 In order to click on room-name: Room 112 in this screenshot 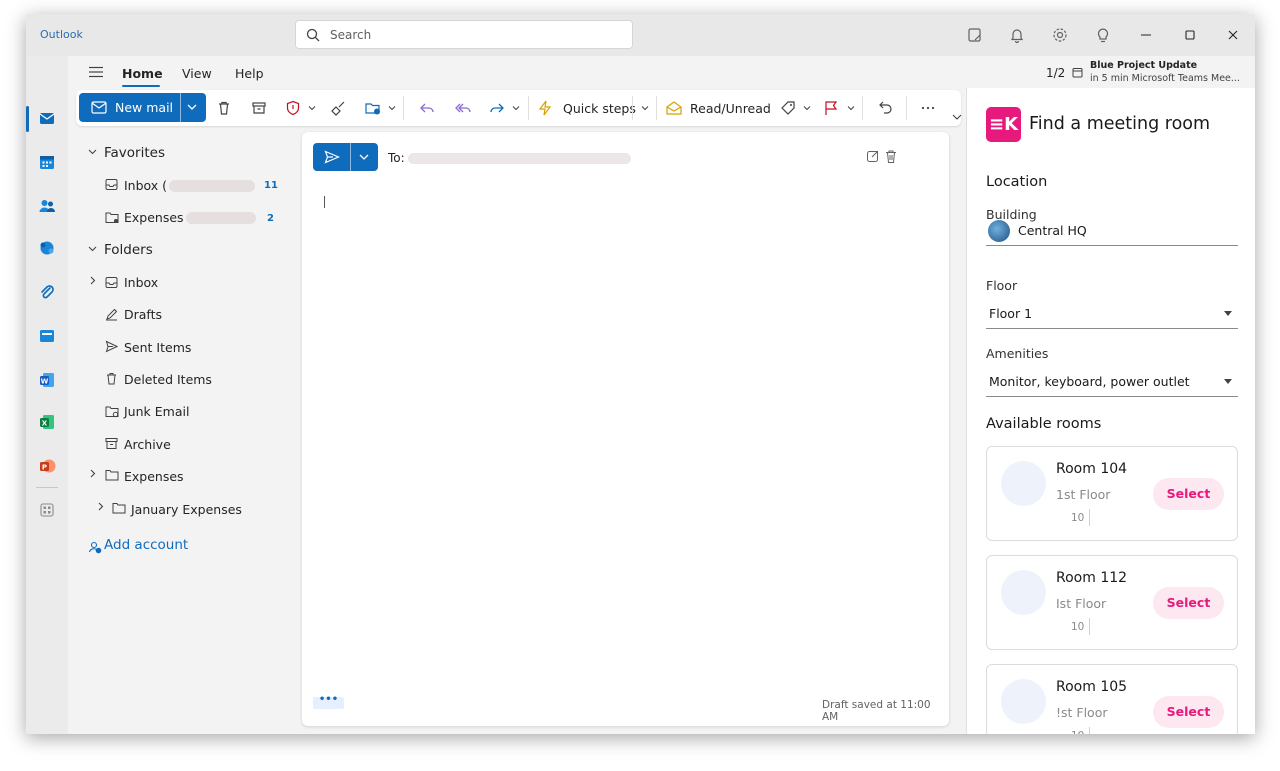, I will do `click(1092, 578)`.